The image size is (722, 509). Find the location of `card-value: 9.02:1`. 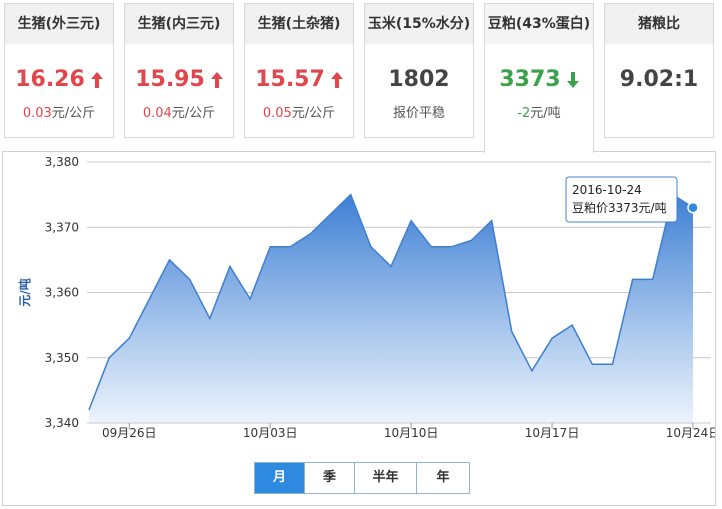

card-value: 9.02:1 is located at coordinates (659, 79).